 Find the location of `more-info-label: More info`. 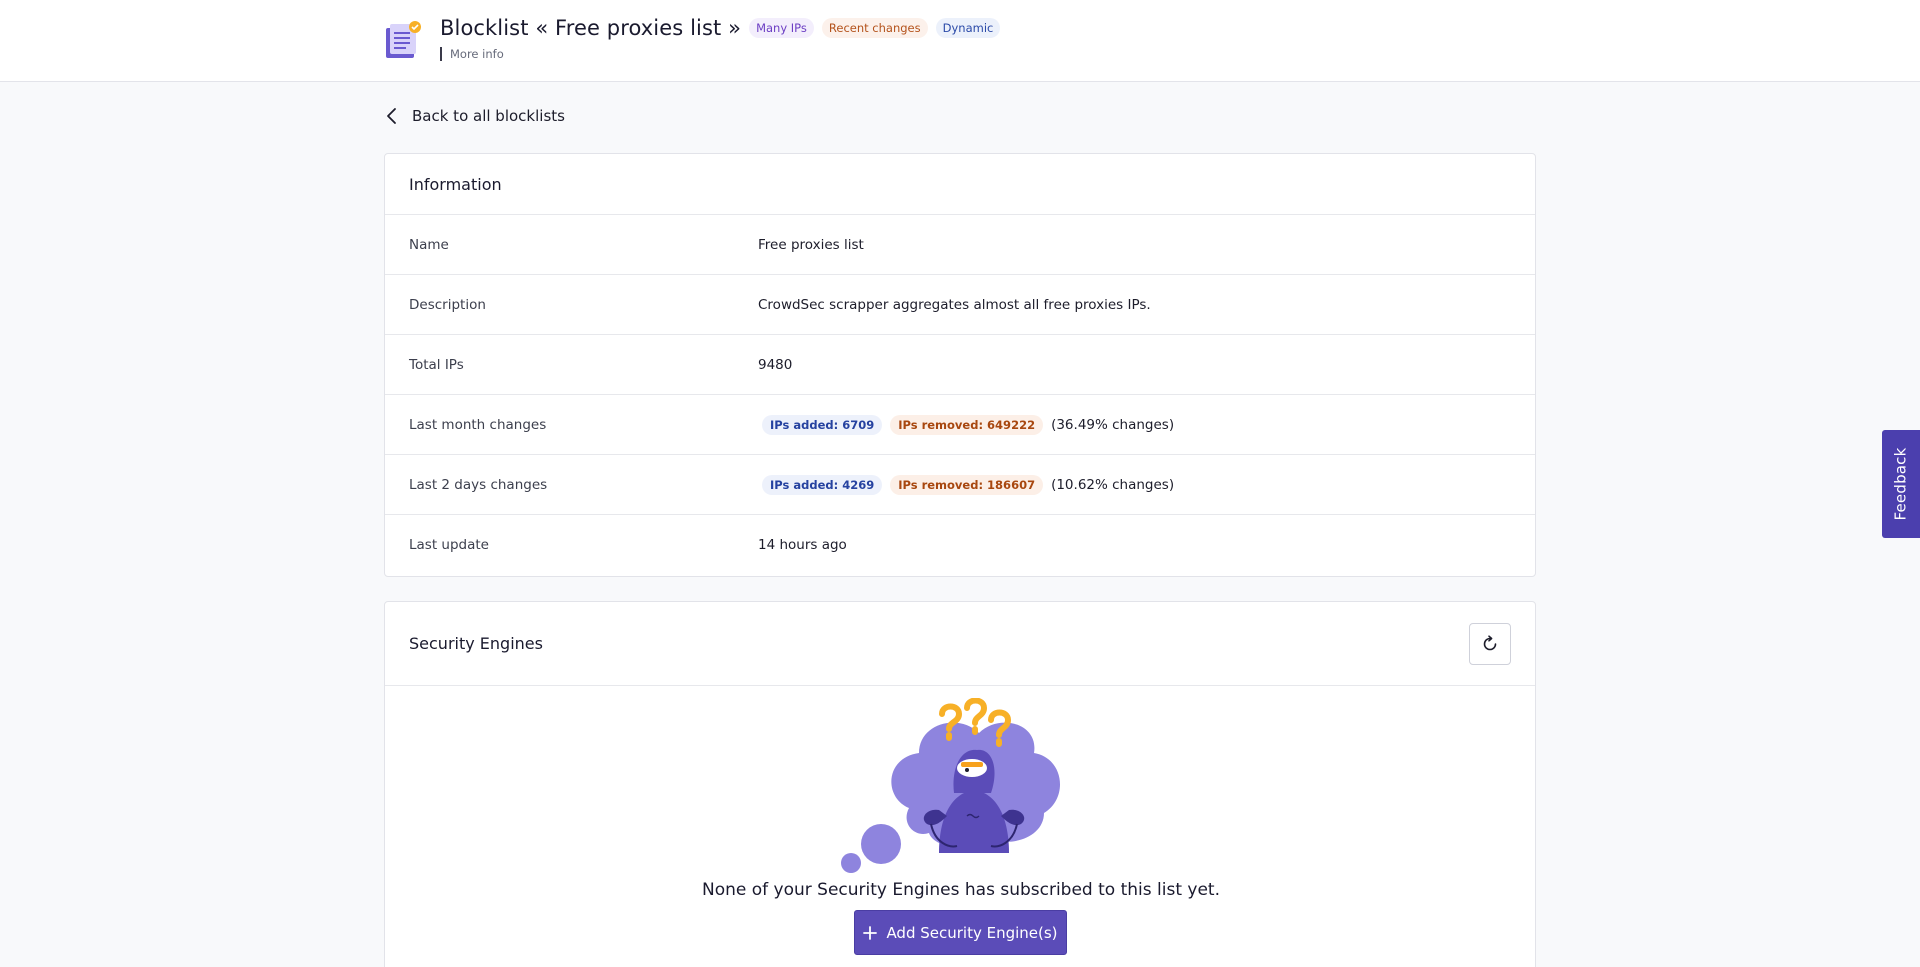

more-info-label: More info is located at coordinates (477, 54).